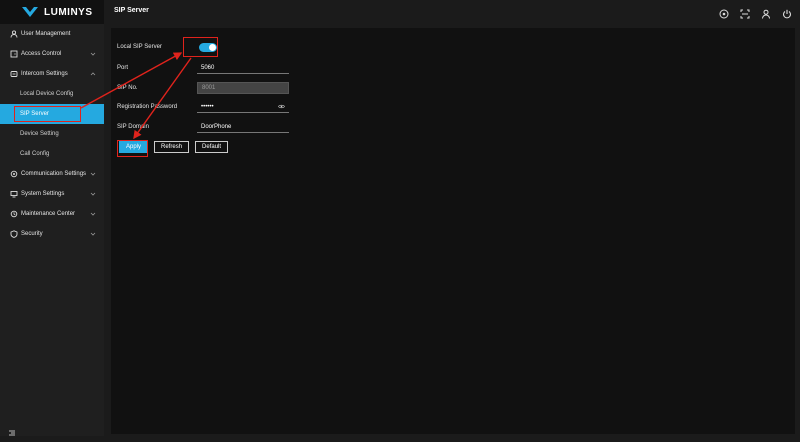 The height and width of the screenshot is (442, 800). I want to click on shield-icon, so click(14, 234).